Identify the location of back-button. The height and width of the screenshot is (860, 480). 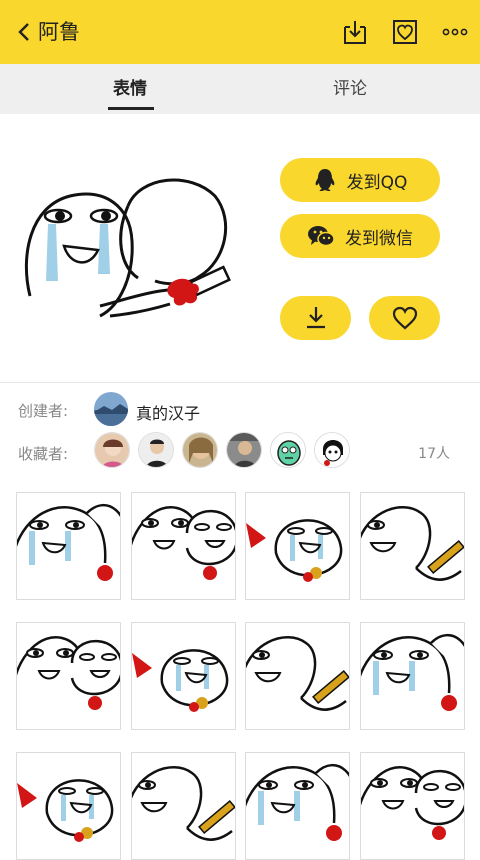
(24, 32).